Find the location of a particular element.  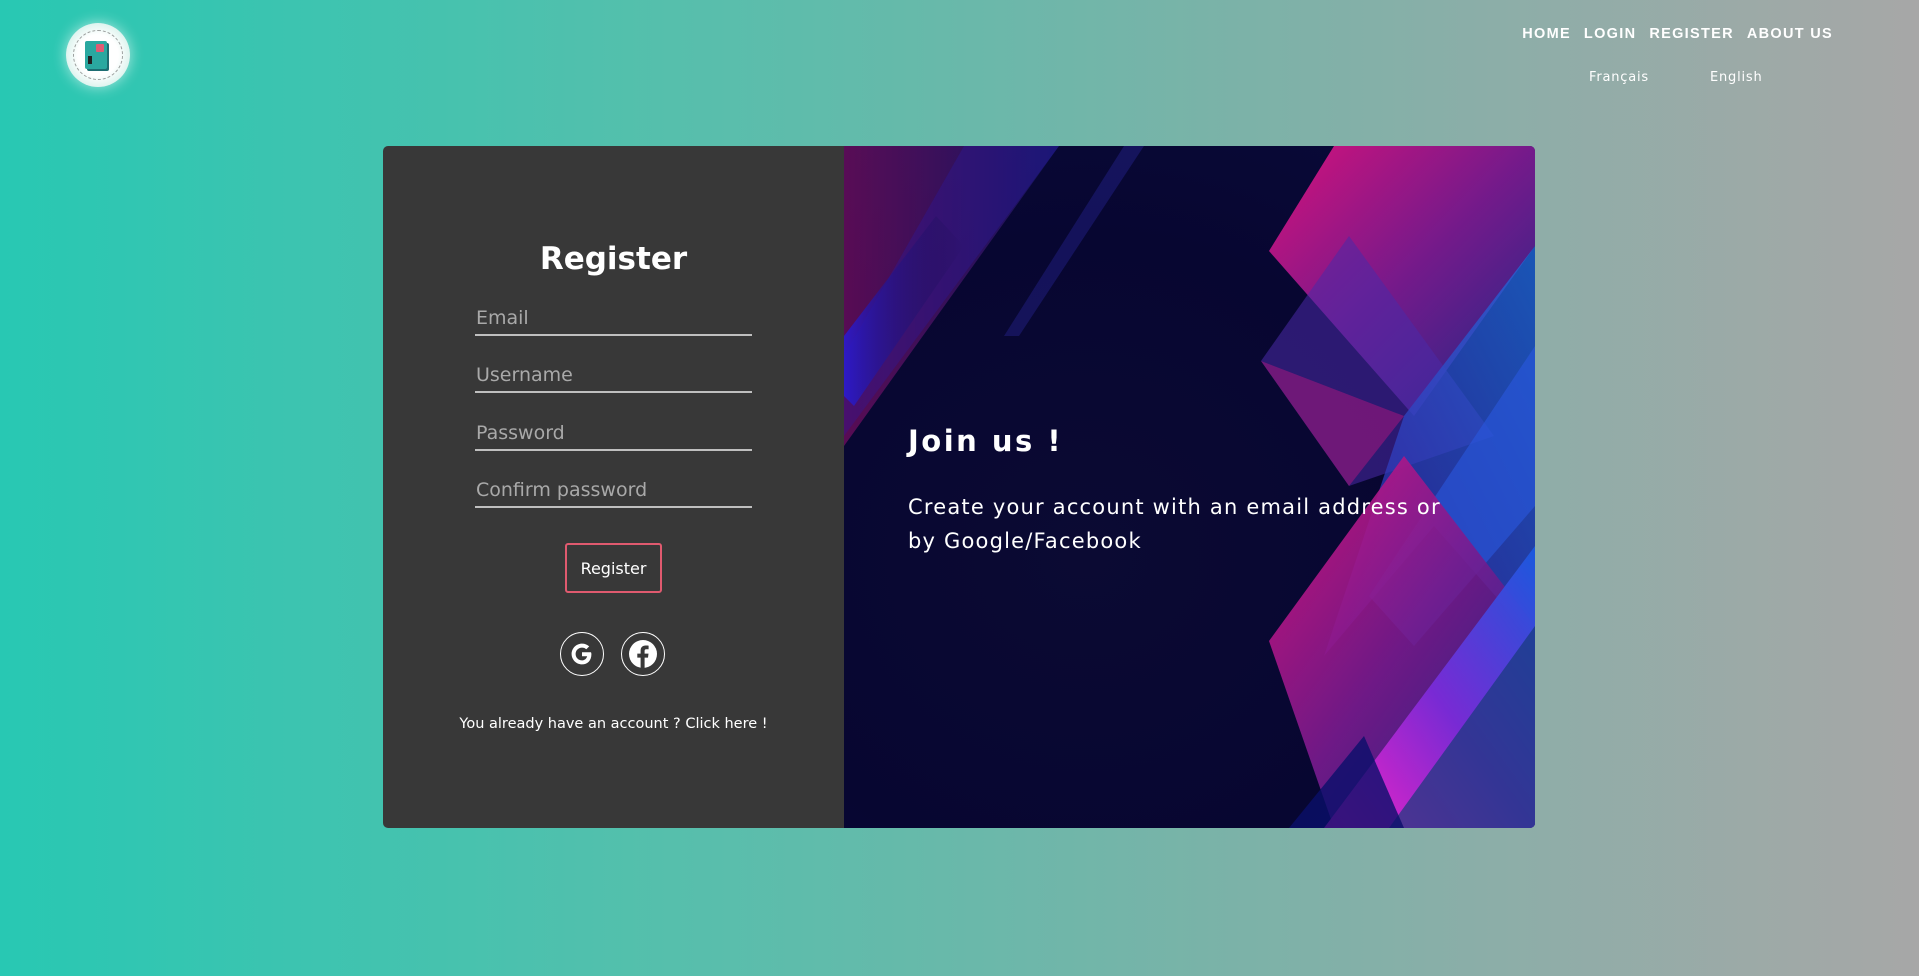

site-logo is located at coordinates (98, 55).